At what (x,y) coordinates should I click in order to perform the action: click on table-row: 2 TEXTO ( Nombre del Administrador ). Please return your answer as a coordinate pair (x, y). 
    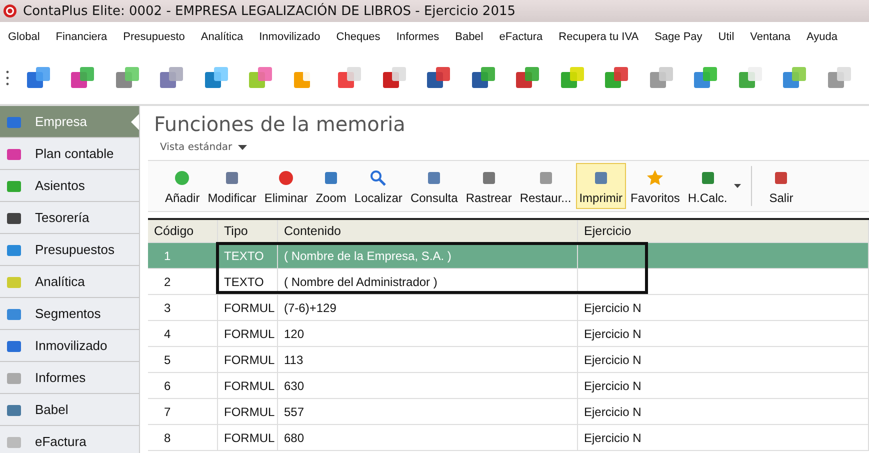
    Looking at the image, I should click on (508, 282).